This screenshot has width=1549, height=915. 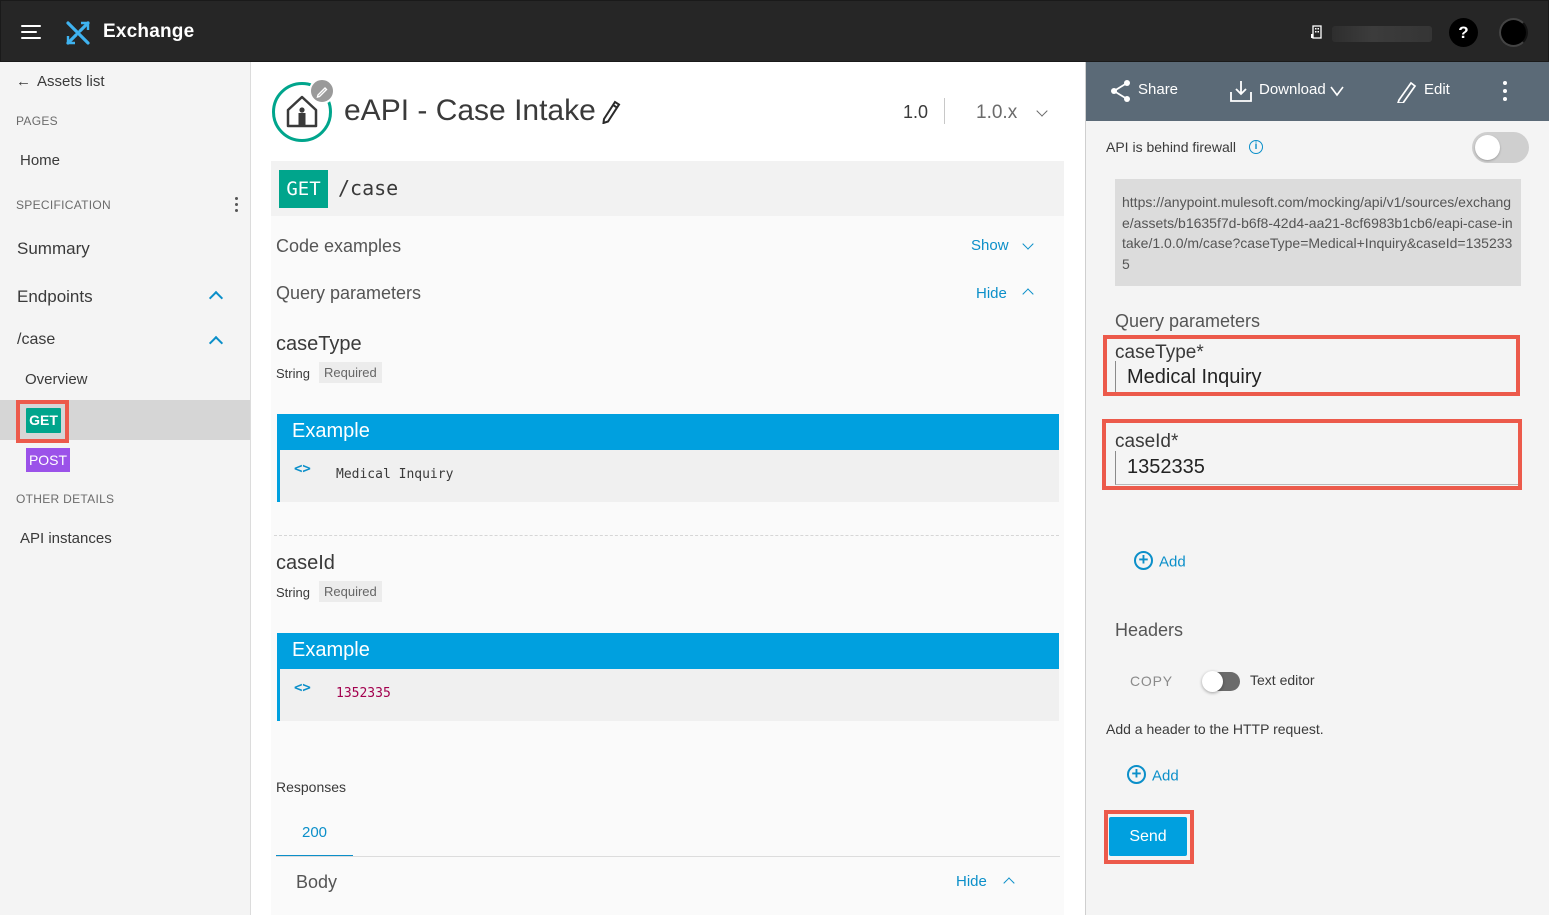 What do you see at coordinates (1382, 34) in the screenshot?
I see `organization-name-redacted` at bounding box center [1382, 34].